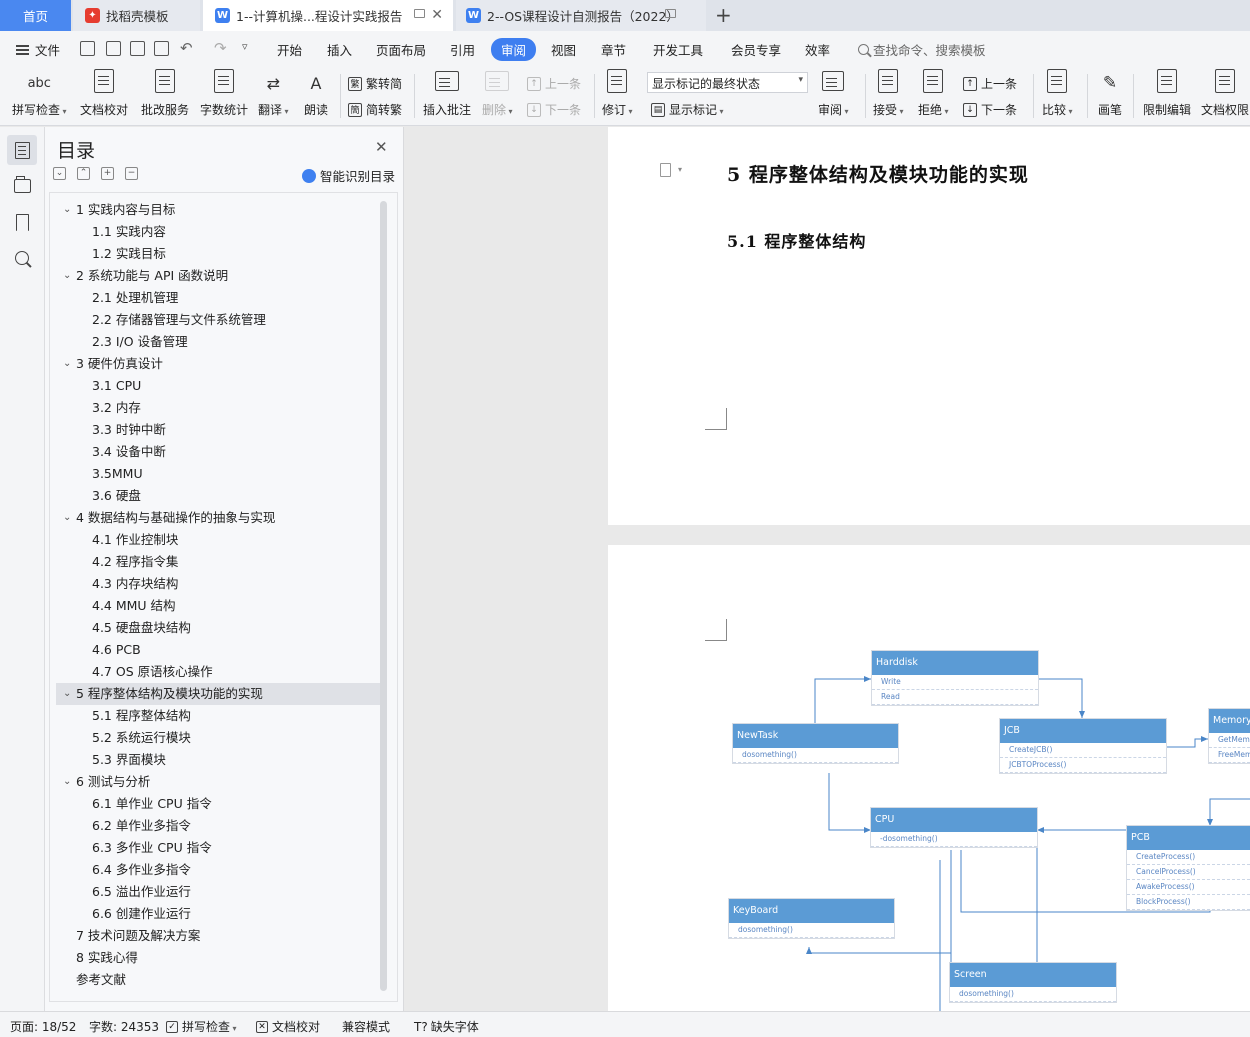 Image resolution: width=1250 pixels, height=1037 pixels. What do you see at coordinates (447, 94) in the screenshot?
I see `insert-comment-button: 插入批注` at bounding box center [447, 94].